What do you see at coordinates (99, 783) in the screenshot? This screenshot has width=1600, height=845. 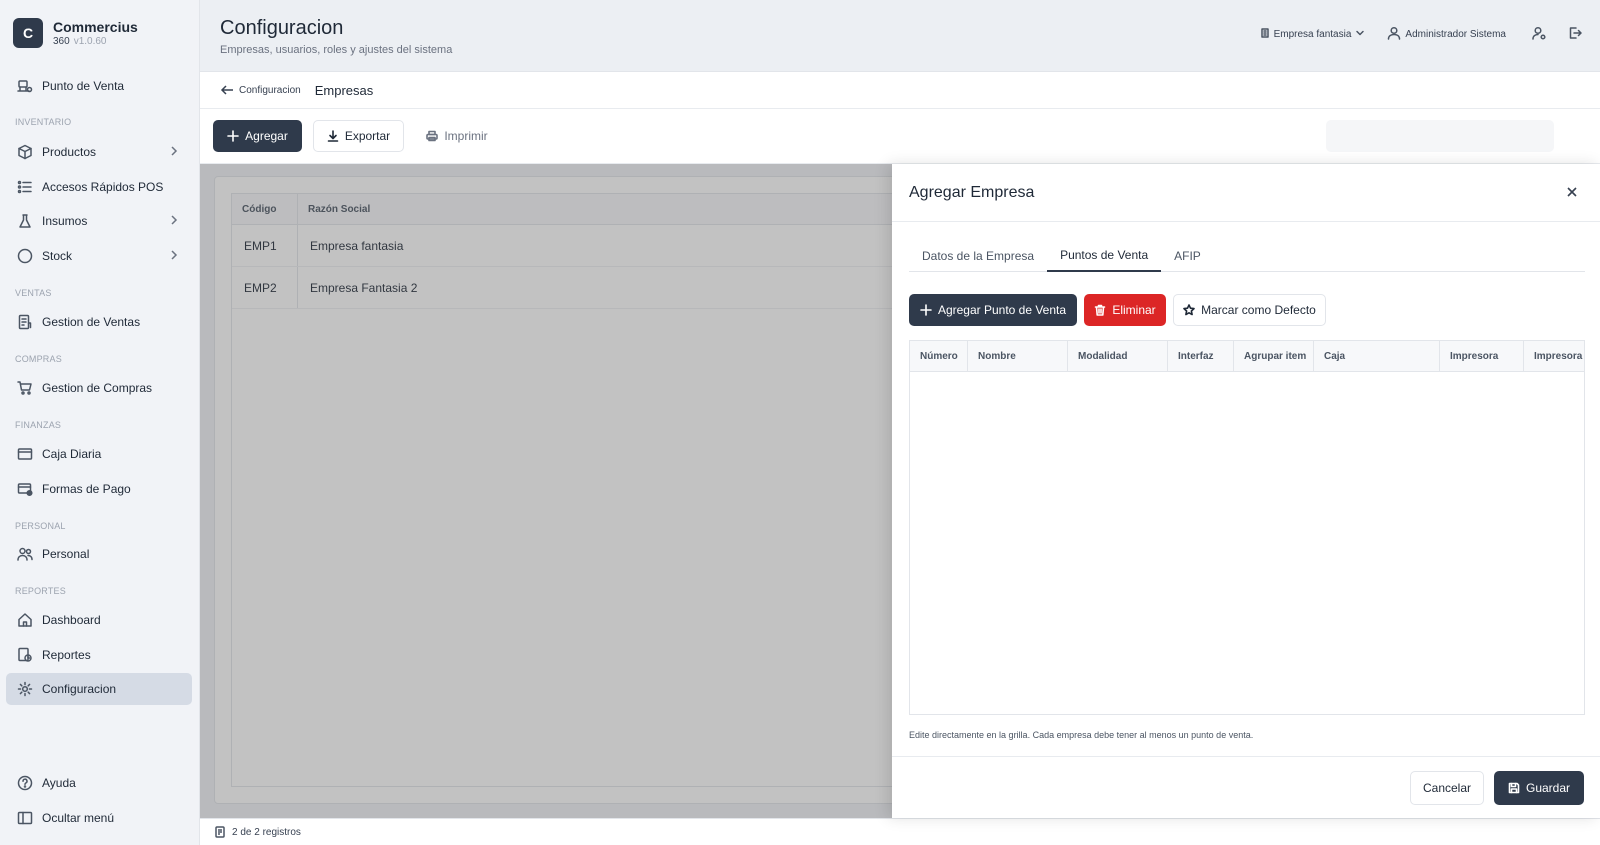 I see `sidebar-item-ayuda: Ayuda` at bounding box center [99, 783].